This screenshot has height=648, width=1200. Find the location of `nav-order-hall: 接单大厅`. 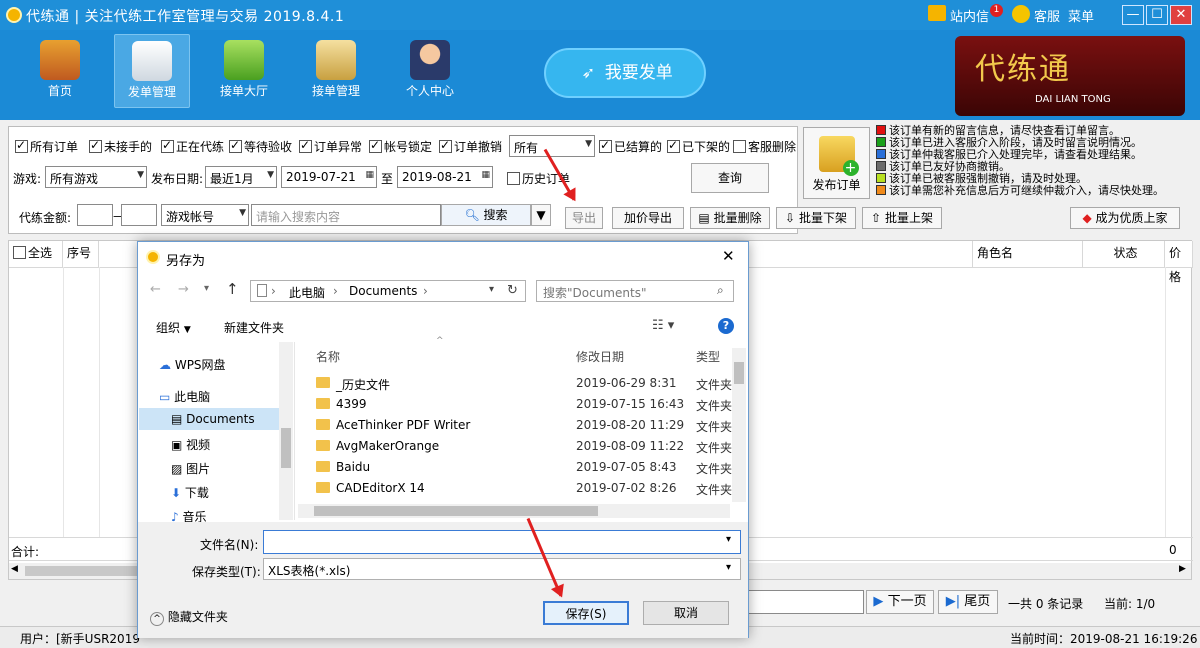

nav-order-hall: 接单大厅 is located at coordinates (244, 71).